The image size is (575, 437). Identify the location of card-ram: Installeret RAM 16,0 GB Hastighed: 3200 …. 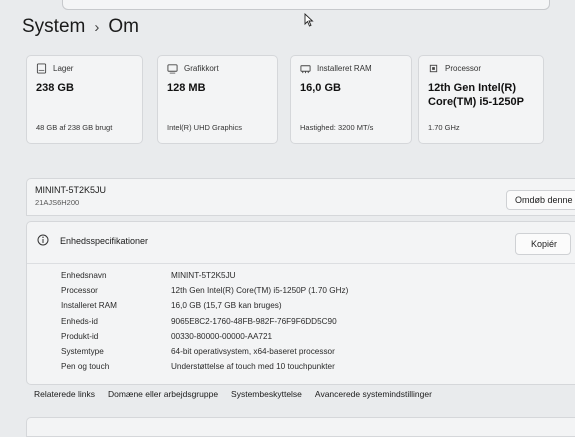
(351, 99).